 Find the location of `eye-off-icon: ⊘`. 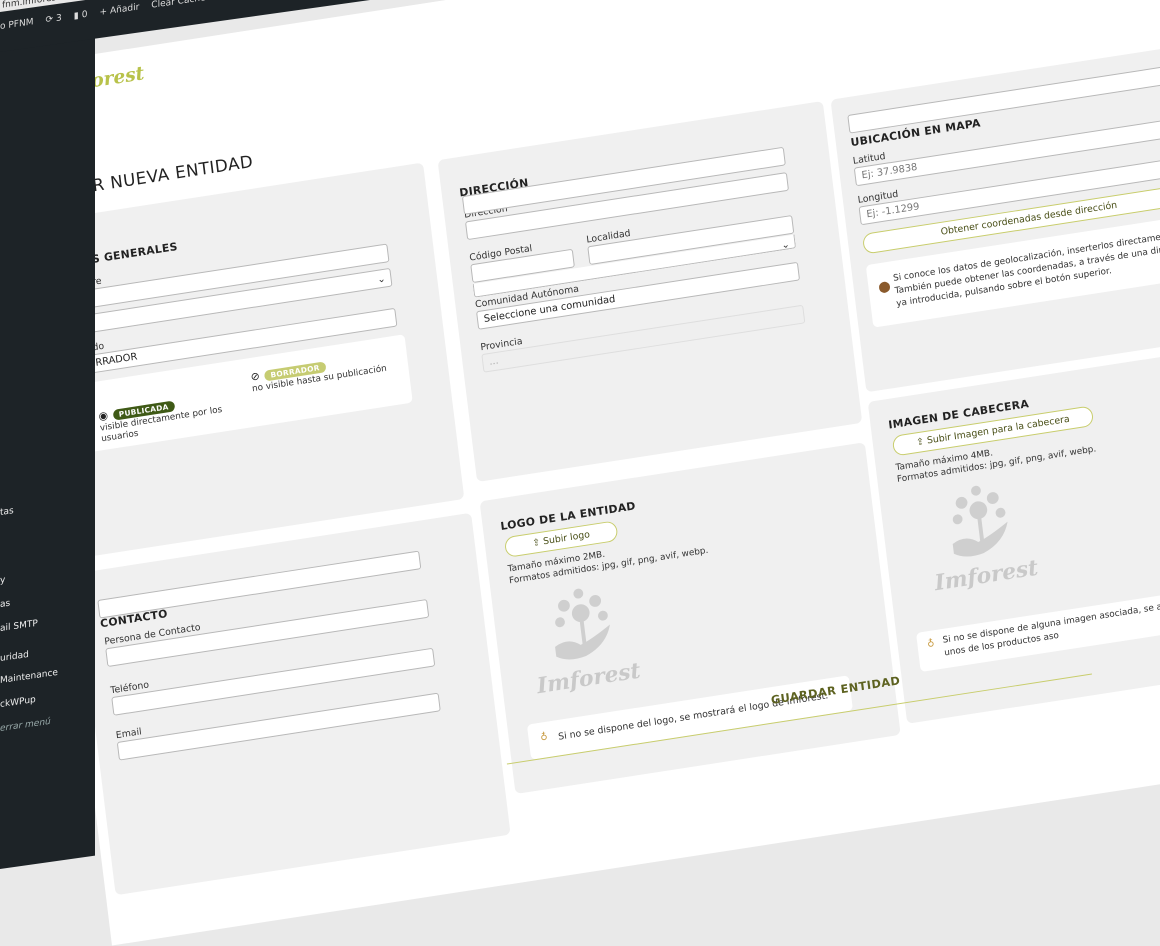

eye-off-icon: ⊘ is located at coordinates (255, 377).